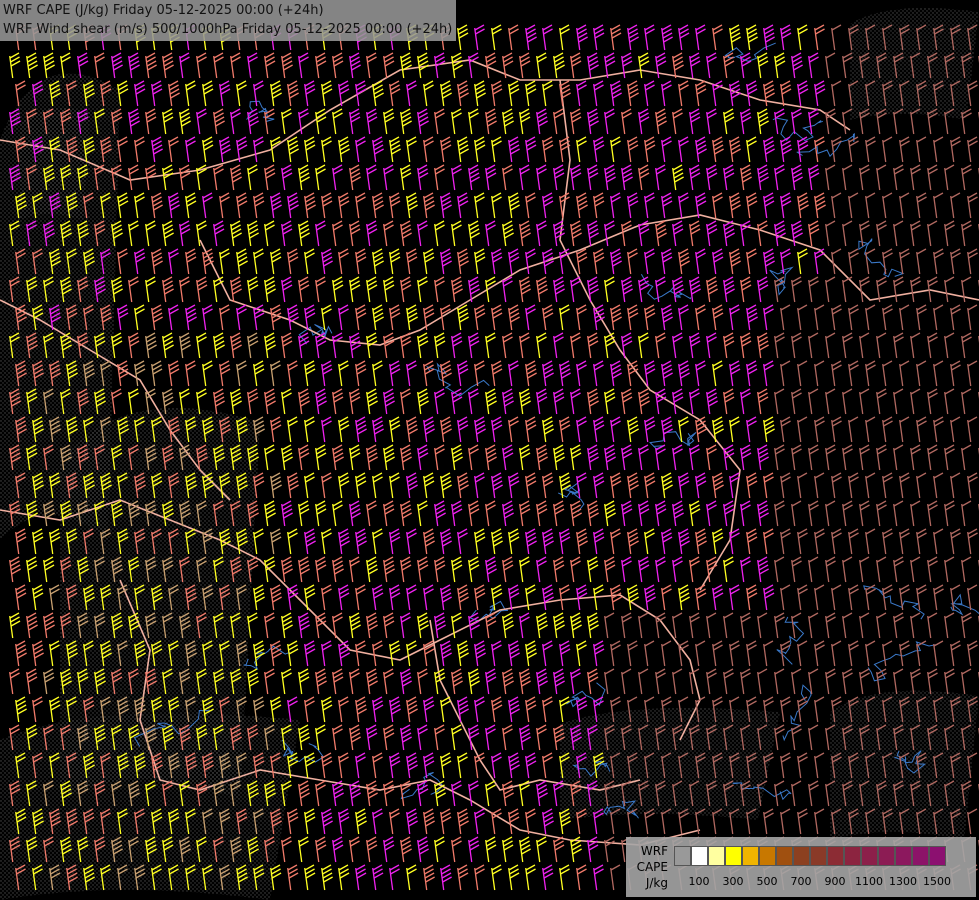 This screenshot has height=900, width=979. I want to click on country-border, so click(425, 120).